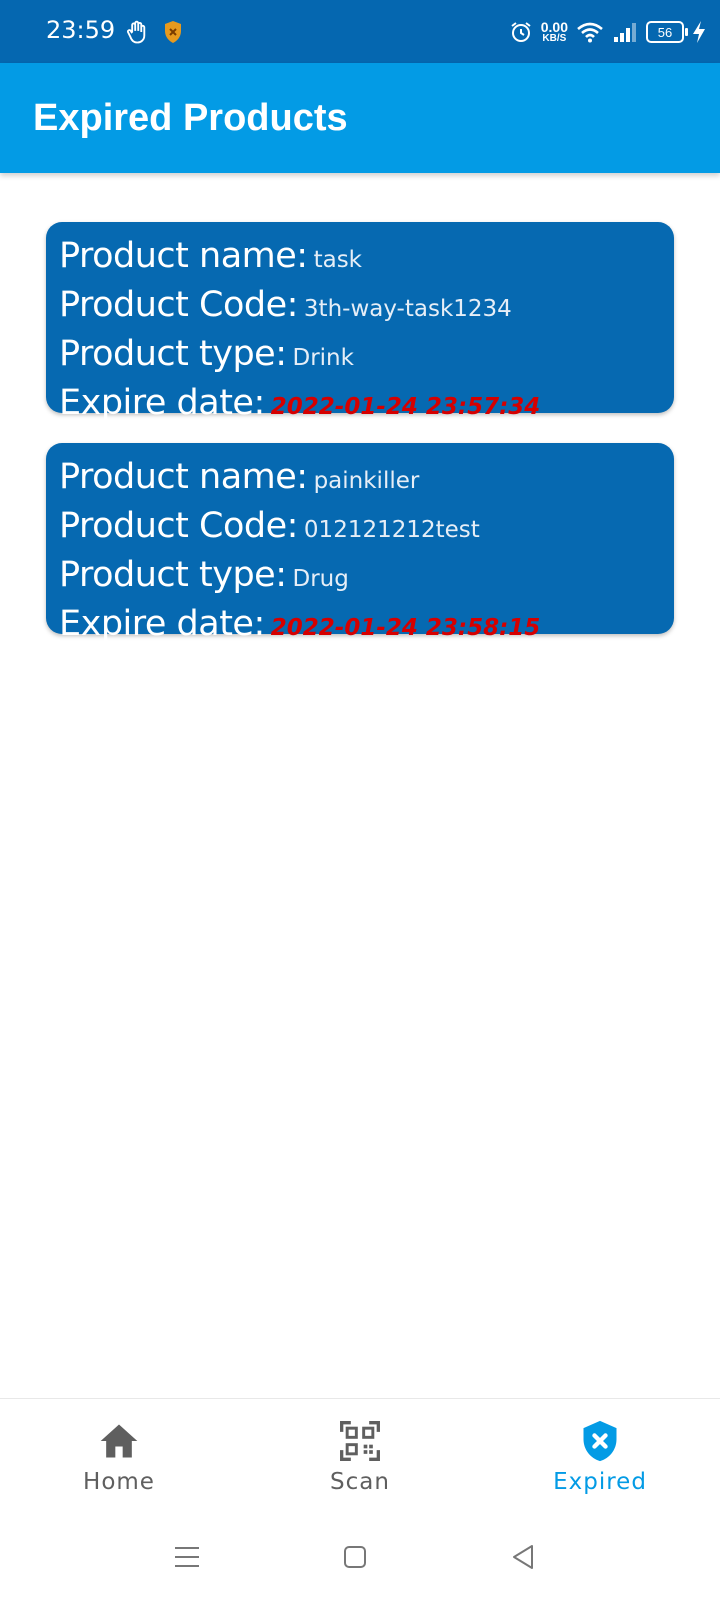 This screenshot has height=1600, width=720. Describe the element at coordinates (187, 1557) in the screenshot. I see `menu-icon` at that location.